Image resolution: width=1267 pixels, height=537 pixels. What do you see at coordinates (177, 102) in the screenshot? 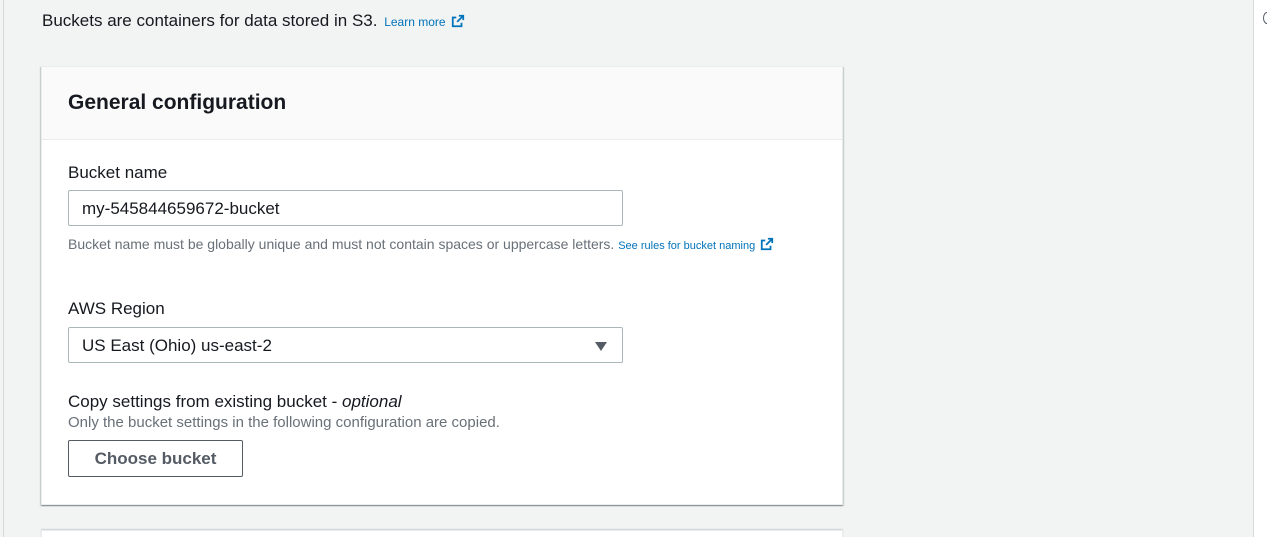
I see `panel-title: General configuration` at bounding box center [177, 102].